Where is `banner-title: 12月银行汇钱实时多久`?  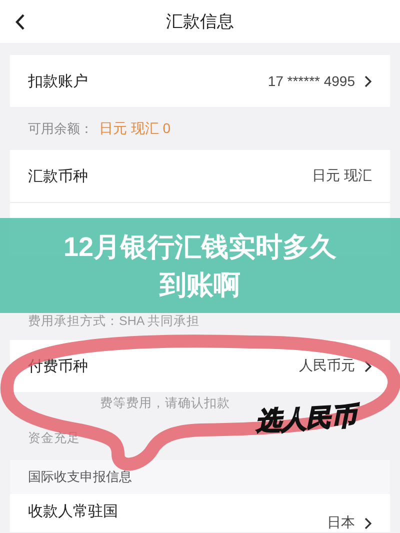 banner-title: 12月银行汇钱实时多久 is located at coordinates (200, 247).